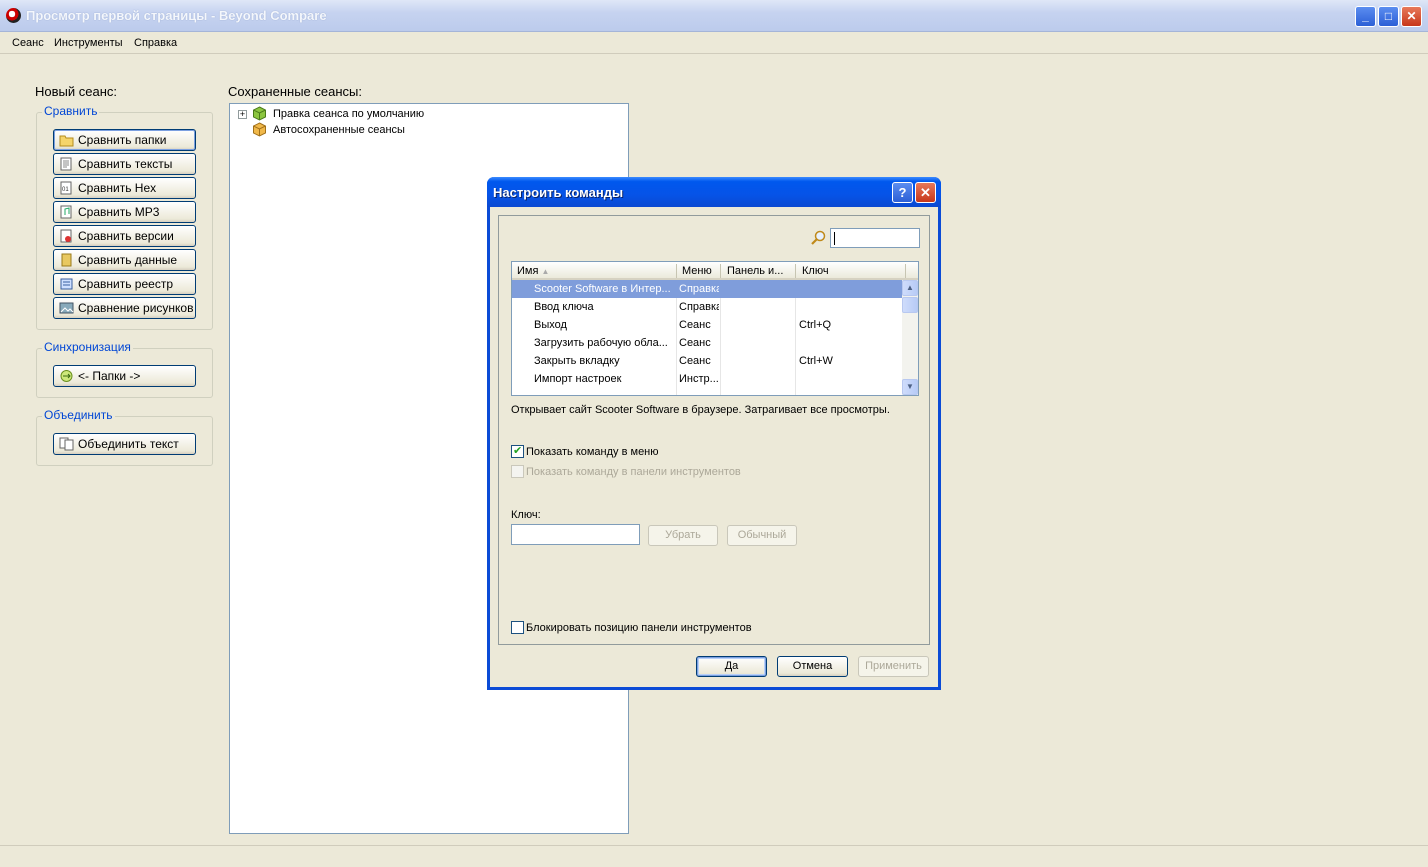 The width and height of the screenshot is (1428, 867). Describe the element at coordinates (714, 192) in the screenshot. I see `dialog-title-bar: Настроить команды ? ✕` at that location.